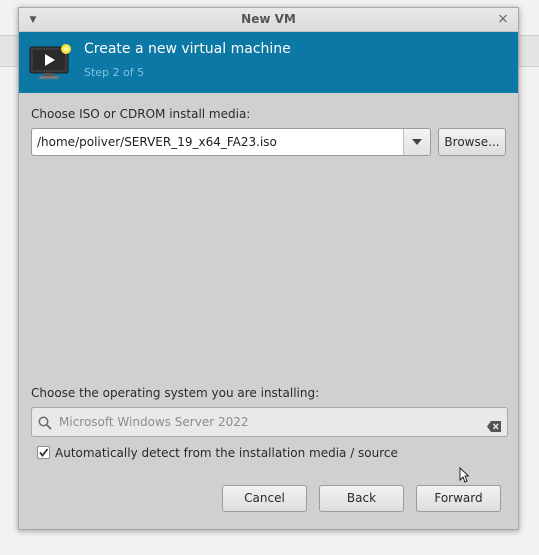 The width and height of the screenshot is (539, 555). I want to click on titlebar: ▼ New VM ×, so click(268, 20).